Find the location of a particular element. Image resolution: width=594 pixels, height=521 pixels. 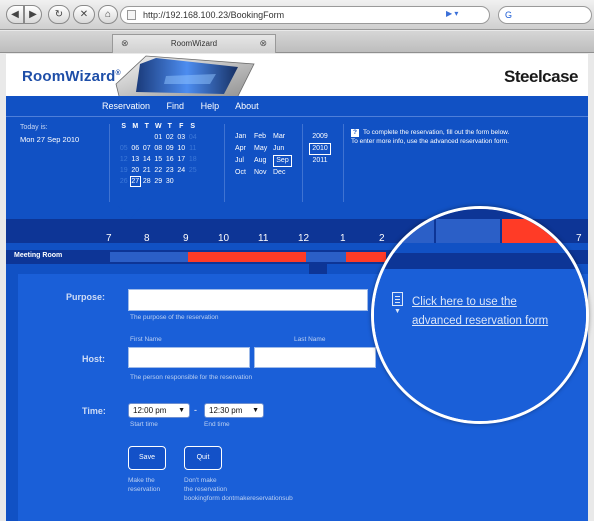

url-bar: http://192.168.100.23/BookingForm is located at coordinates (305, 15).